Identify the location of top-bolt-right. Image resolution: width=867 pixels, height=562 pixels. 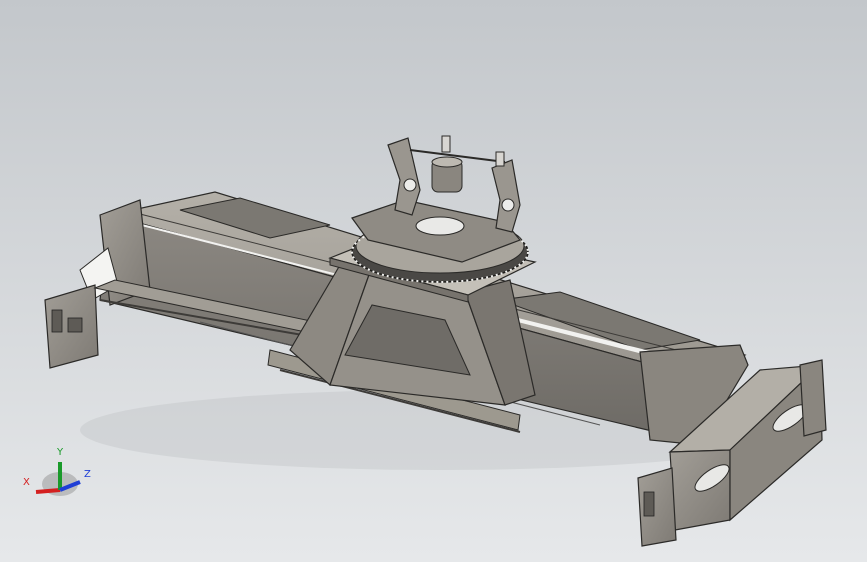
(500, 159).